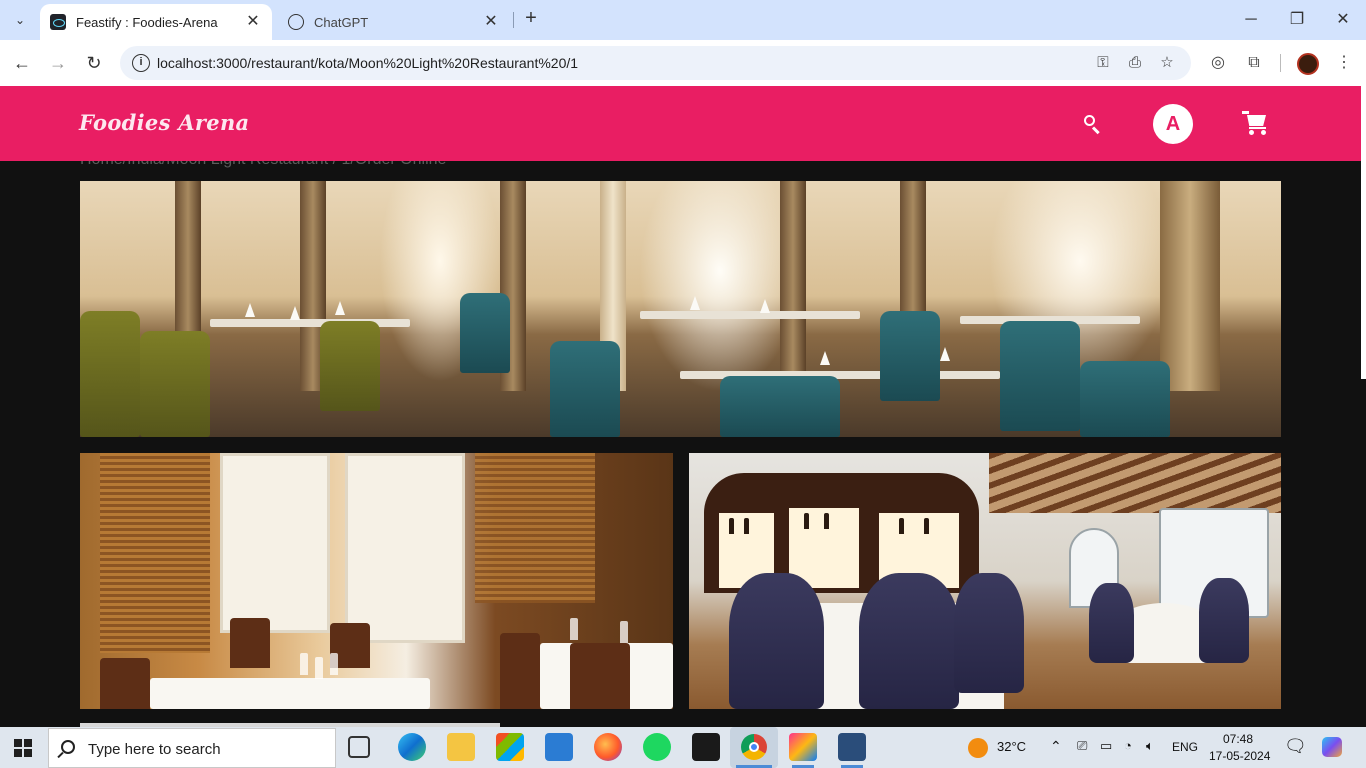 The image size is (1366, 768). I want to click on site-header: Foodies Arena A, so click(680, 123).